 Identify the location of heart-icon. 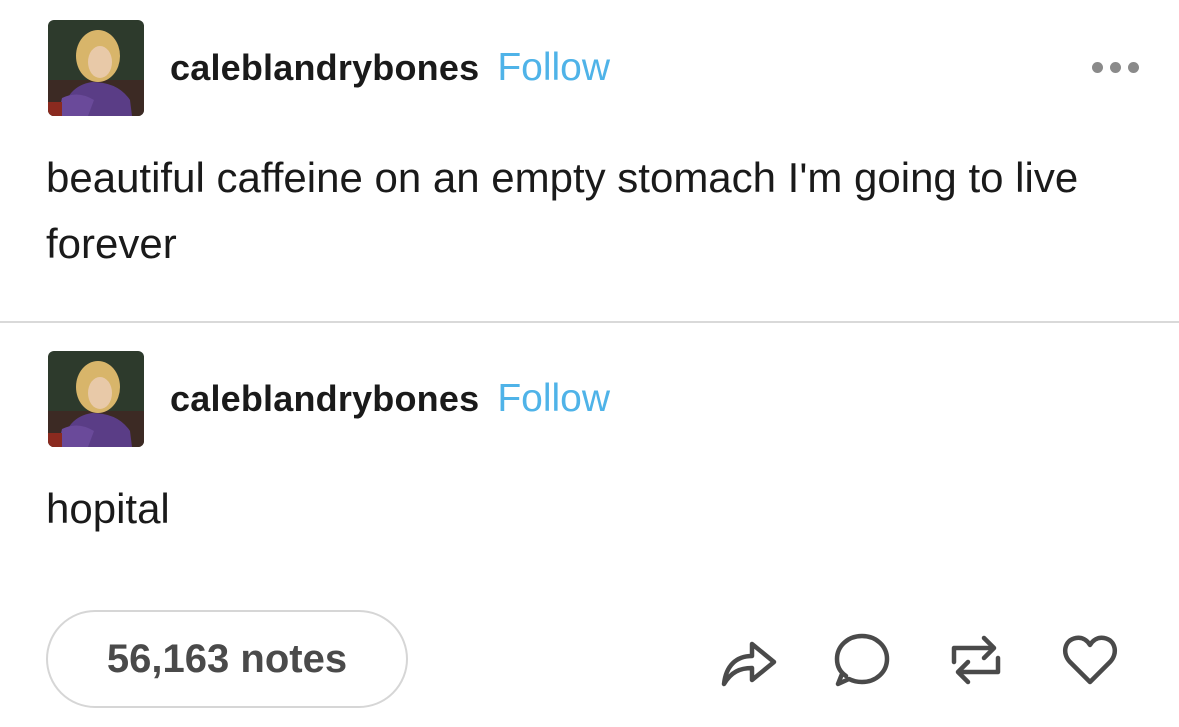
(1090, 660).